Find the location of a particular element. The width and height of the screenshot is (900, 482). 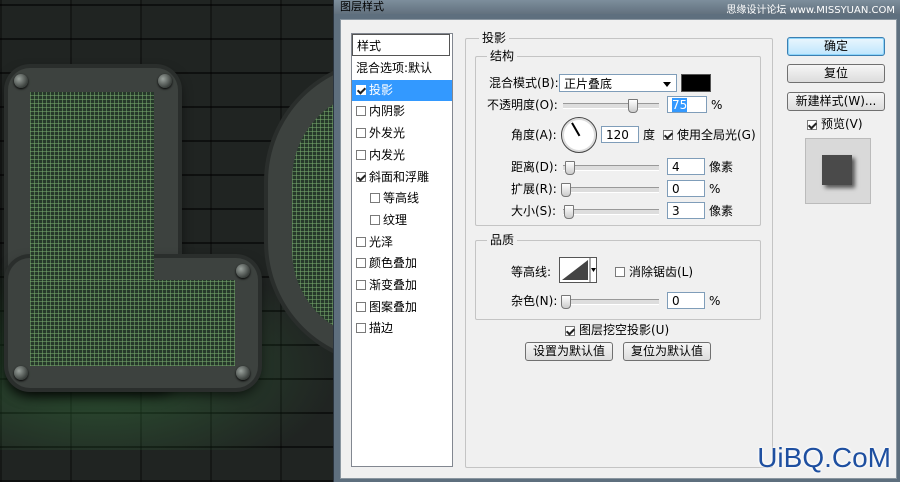

preview-label: 预览(V) is located at coordinates (842, 124).